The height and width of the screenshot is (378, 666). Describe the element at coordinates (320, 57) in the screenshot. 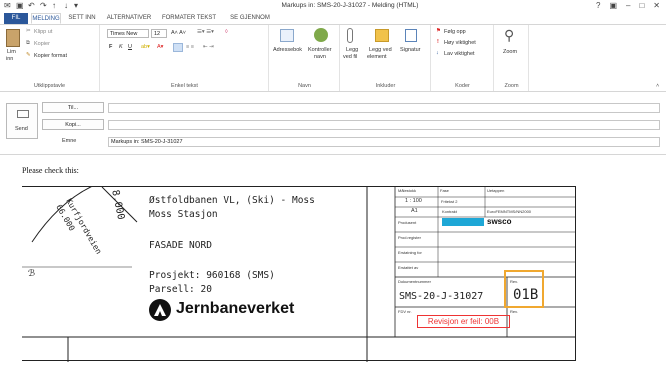

I see `check-names-button-2: navn` at that location.